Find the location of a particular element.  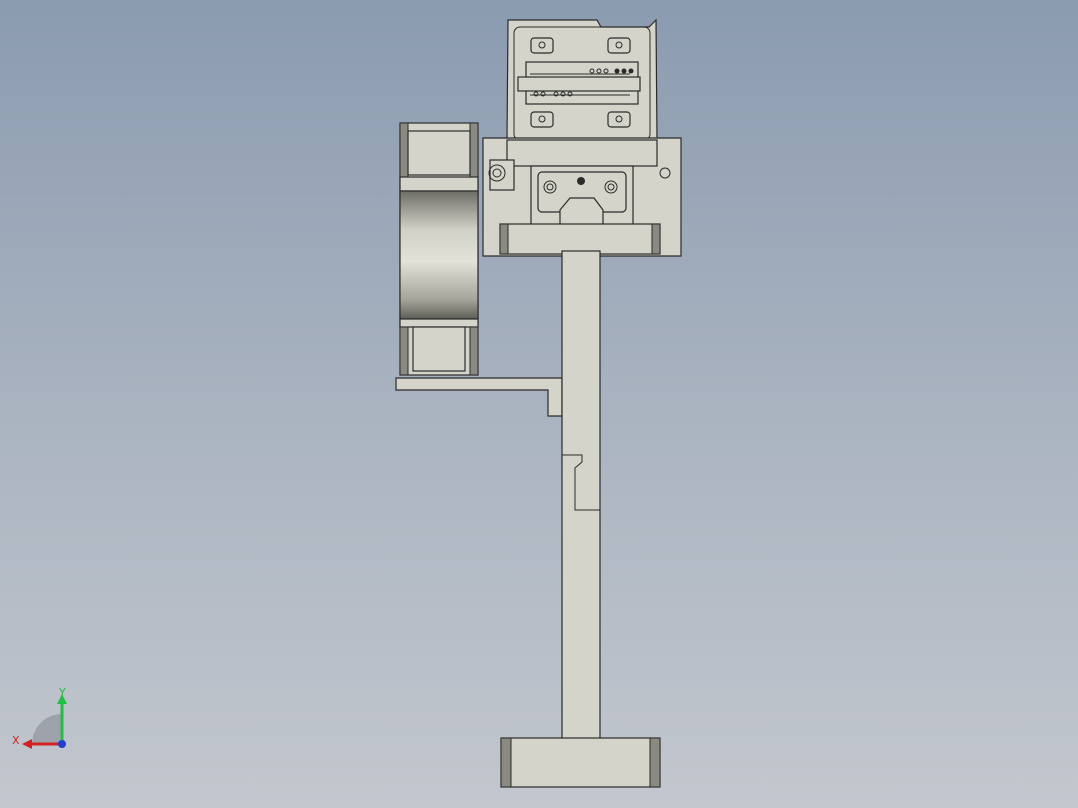

y-axis-label: Y is located at coordinates (62, 692).